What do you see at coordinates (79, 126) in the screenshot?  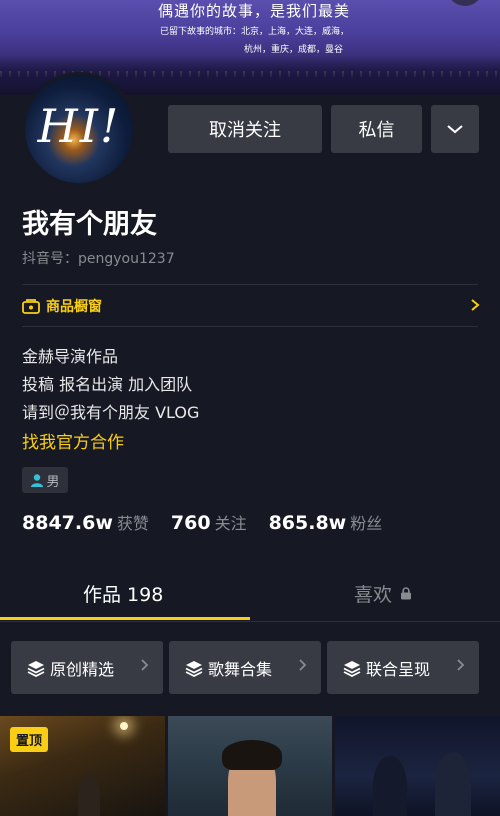 I see `avatar-text: HI!` at bounding box center [79, 126].